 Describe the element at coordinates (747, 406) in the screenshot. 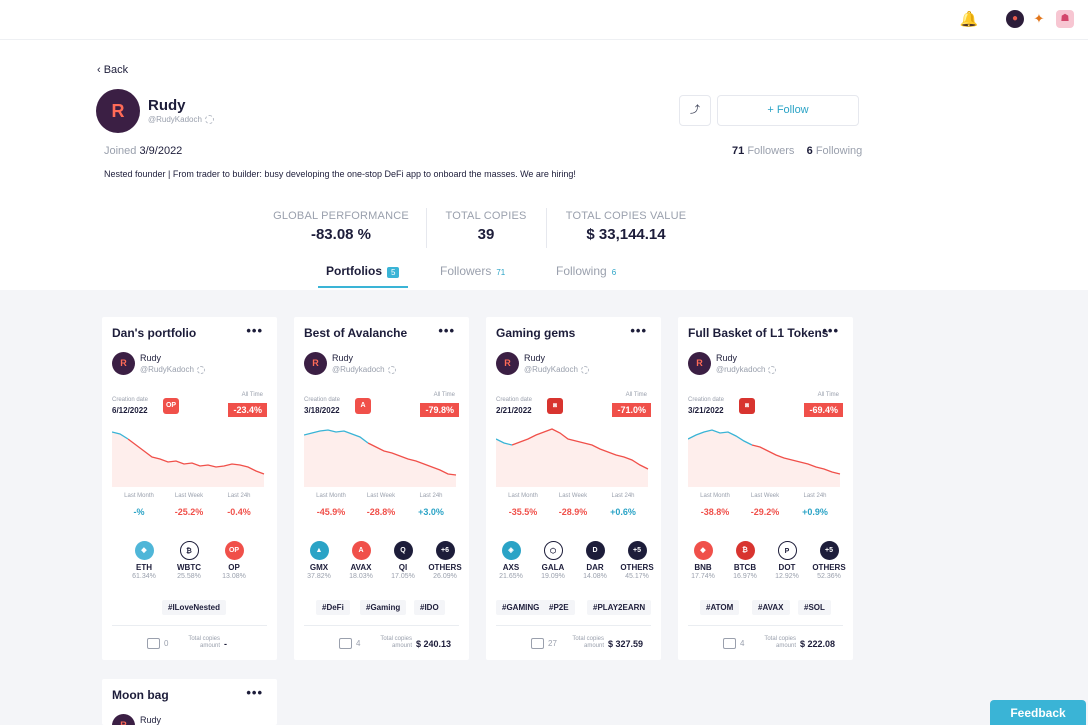

I see `chain-icon: ⧈` at that location.